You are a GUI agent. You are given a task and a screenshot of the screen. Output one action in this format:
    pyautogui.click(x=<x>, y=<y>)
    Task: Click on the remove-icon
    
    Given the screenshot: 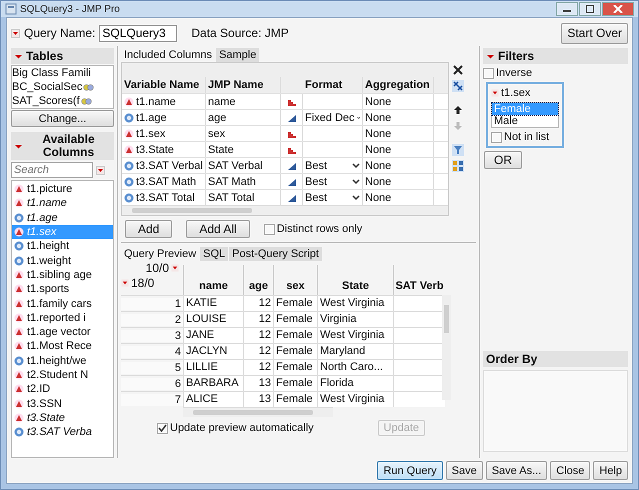 What is the action you would take?
    pyautogui.click(x=458, y=70)
    